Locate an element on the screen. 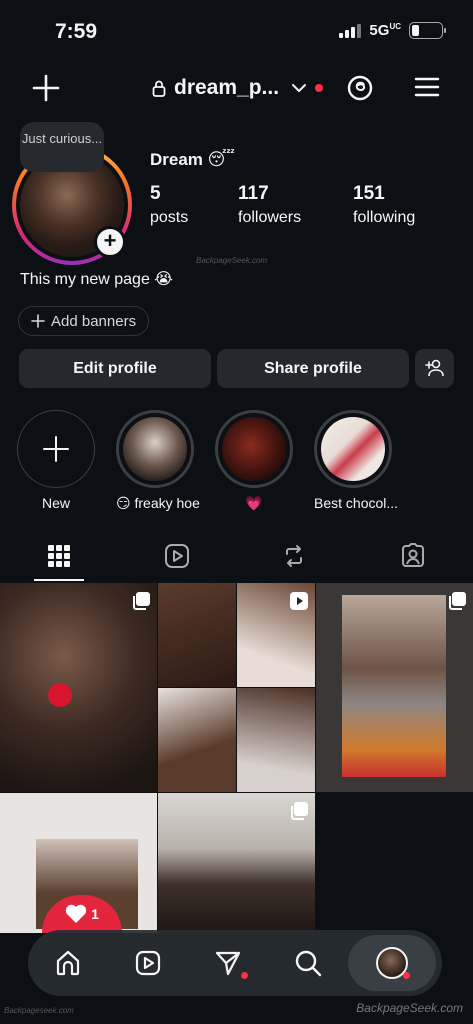 Image resolution: width=473 pixels, height=1024 pixels. highlight-item: 😏 freaky hoe is located at coordinates (158, 461).